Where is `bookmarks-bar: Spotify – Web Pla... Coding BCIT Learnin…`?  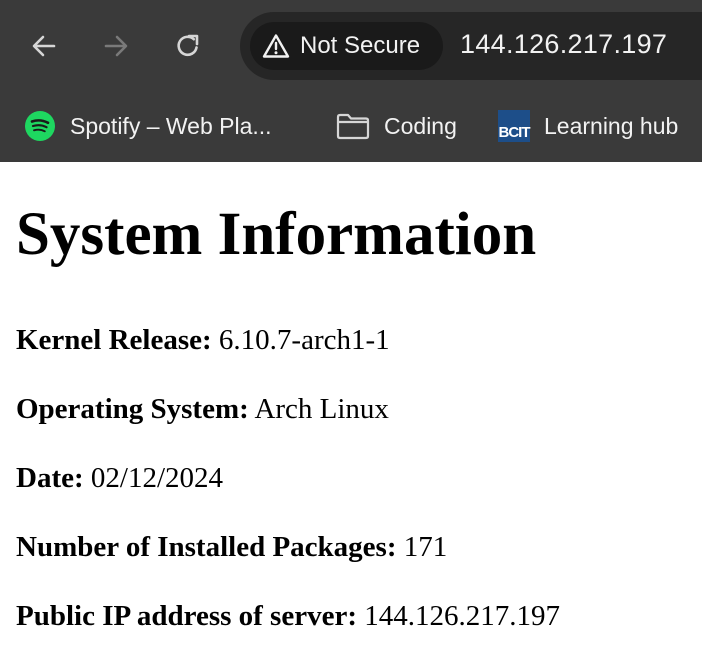
bookmarks-bar: Spotify – Web Pla... Coding BCIT Learnin… is located at coordinates (351, 127).